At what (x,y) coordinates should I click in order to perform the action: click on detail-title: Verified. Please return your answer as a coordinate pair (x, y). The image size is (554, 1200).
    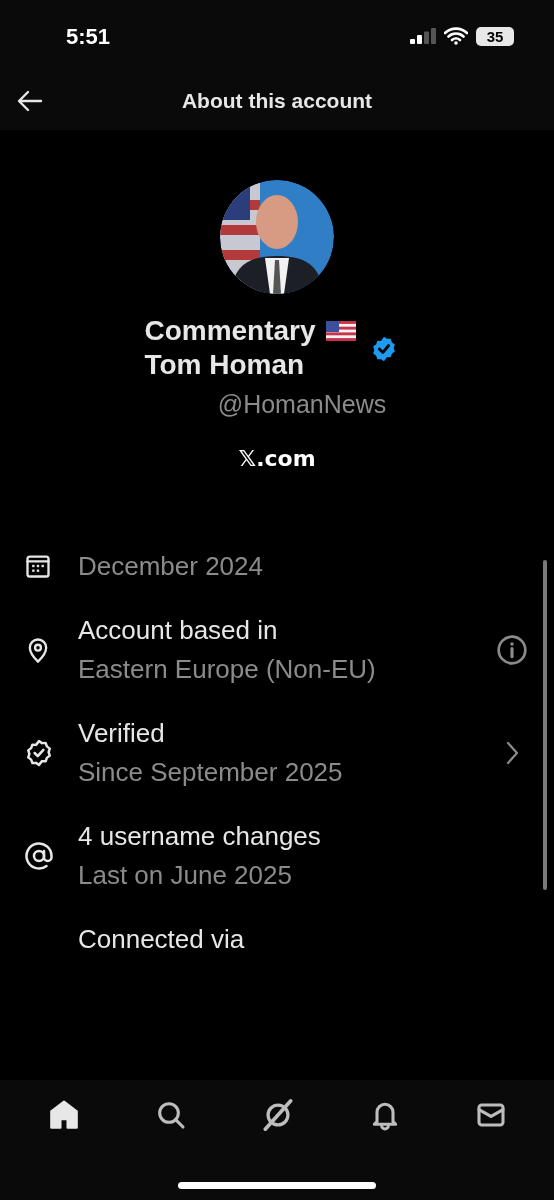
    Looking at the image, I should click on (122, 733).